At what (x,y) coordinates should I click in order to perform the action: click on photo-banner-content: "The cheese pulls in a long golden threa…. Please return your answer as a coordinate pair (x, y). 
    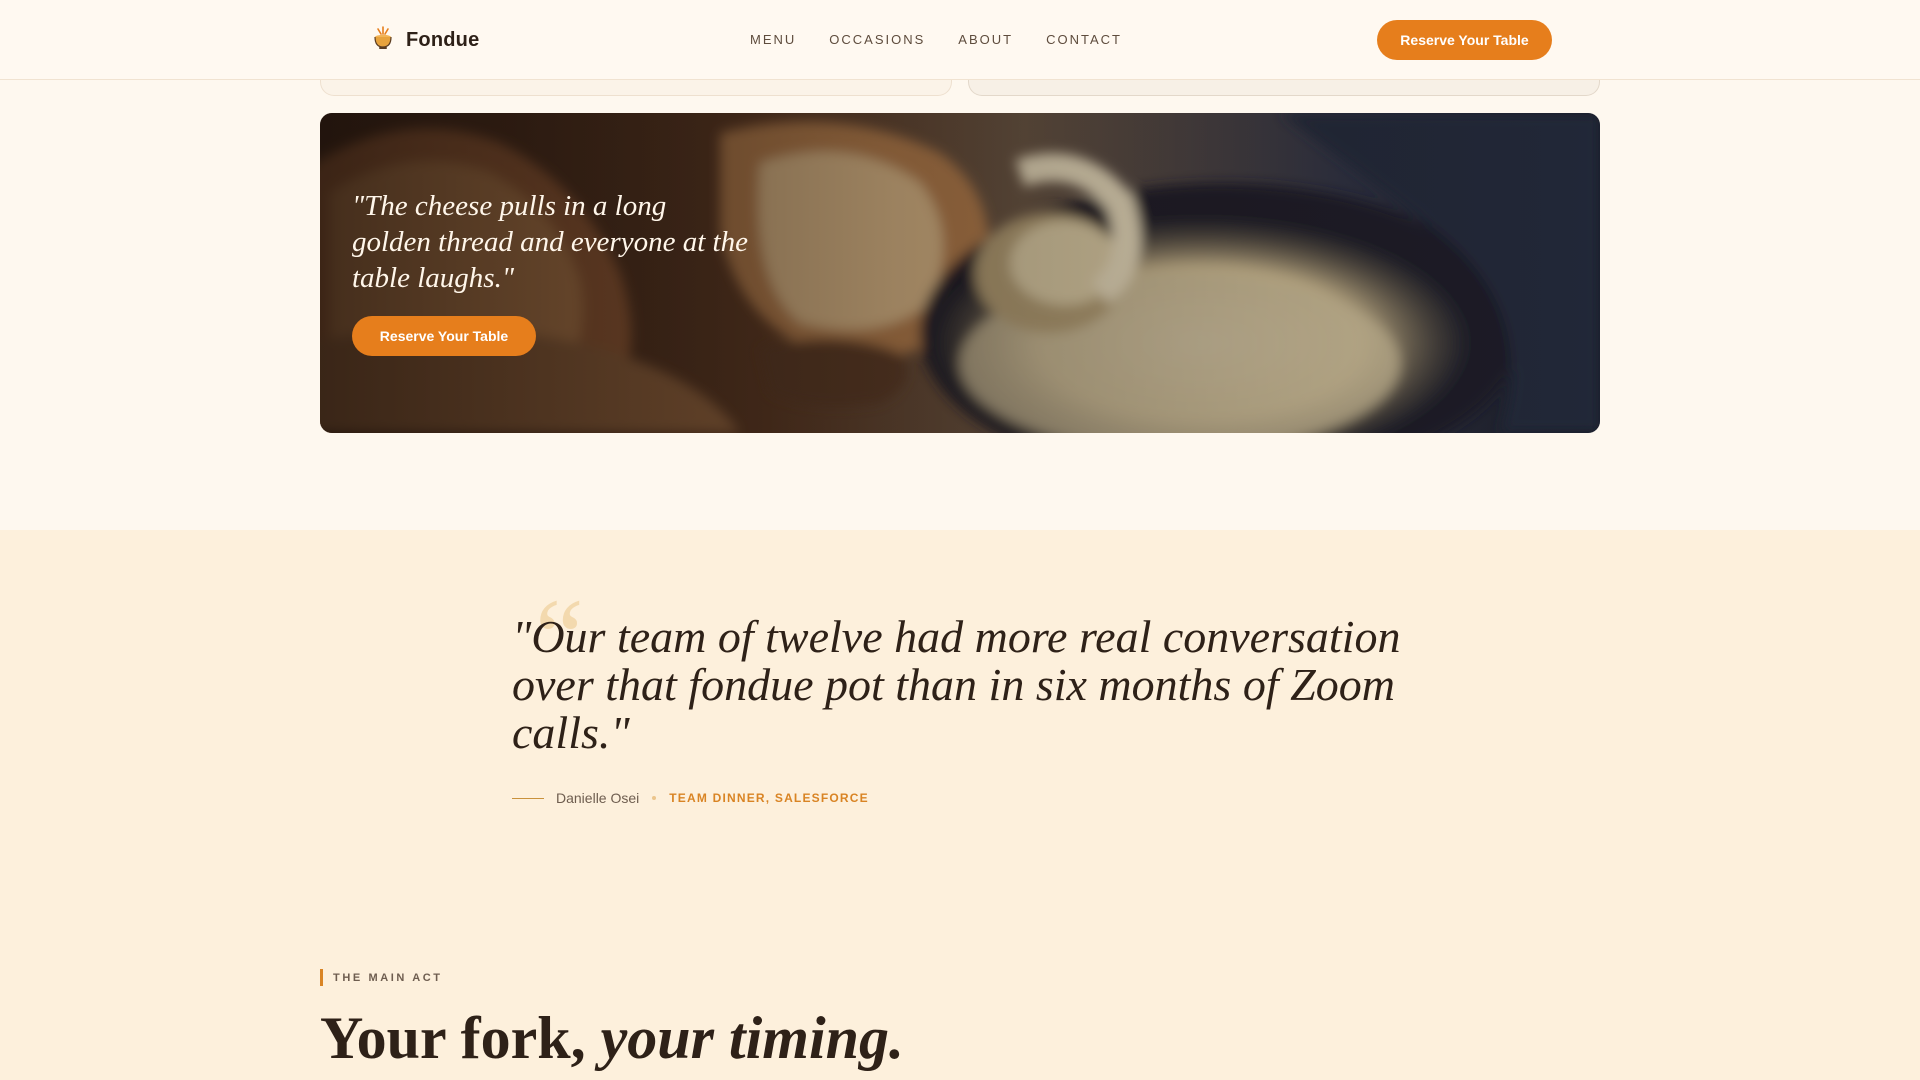
    Looking at the image, I should click on (552, 272).